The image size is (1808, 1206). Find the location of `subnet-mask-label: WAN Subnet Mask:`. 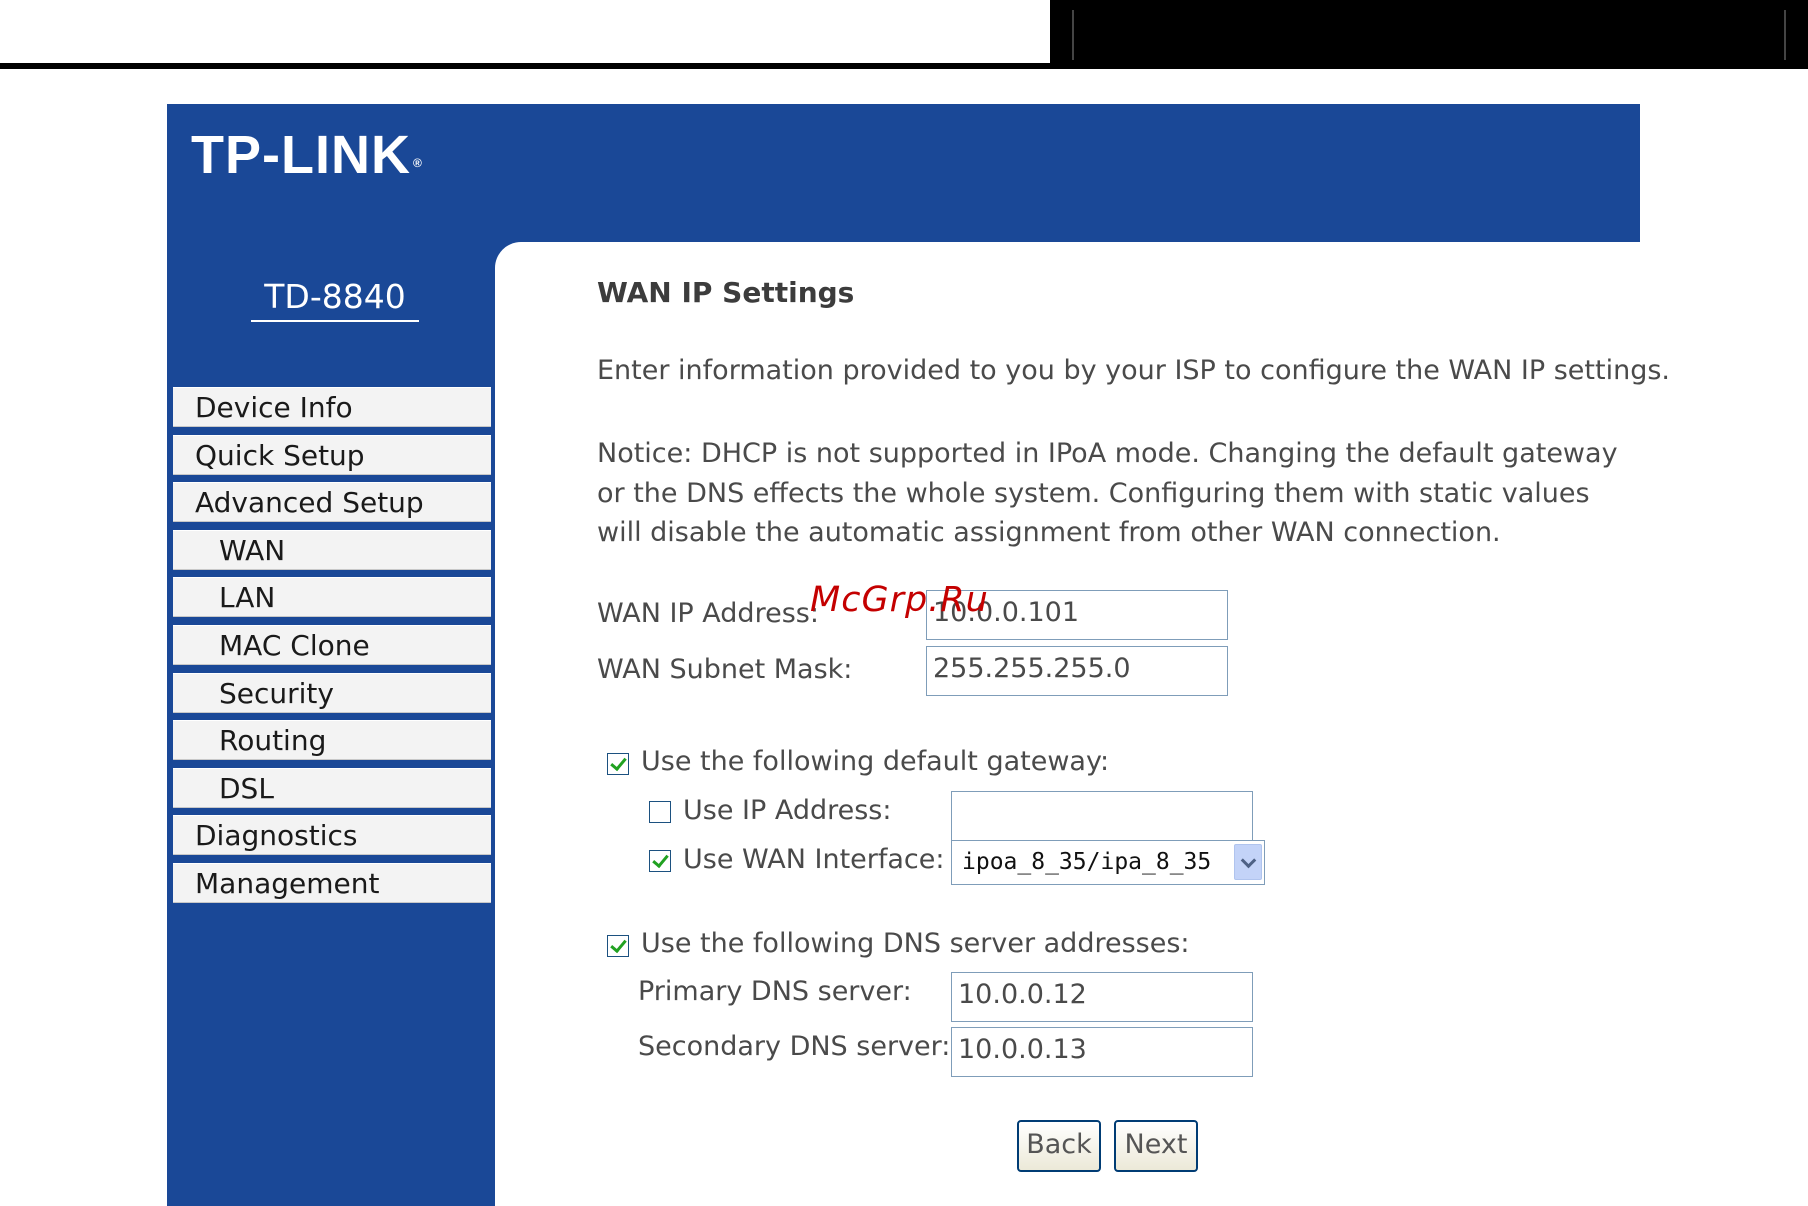

subnet-mask-label: WAN Subnet Mask: is located at coordinates (725, 669).